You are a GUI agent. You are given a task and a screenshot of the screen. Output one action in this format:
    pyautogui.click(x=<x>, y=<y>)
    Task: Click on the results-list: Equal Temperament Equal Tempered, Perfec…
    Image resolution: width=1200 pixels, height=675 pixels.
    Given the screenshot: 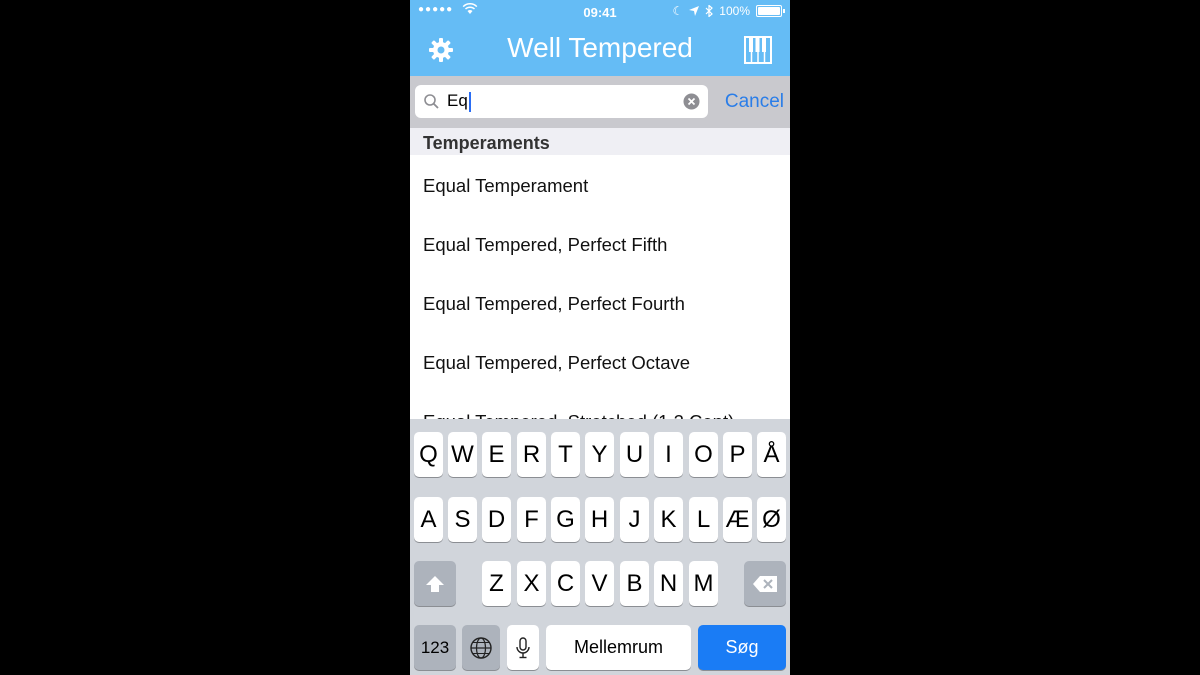 What is the action you would take?
    pyautogui.click(x=600, y=287)
    